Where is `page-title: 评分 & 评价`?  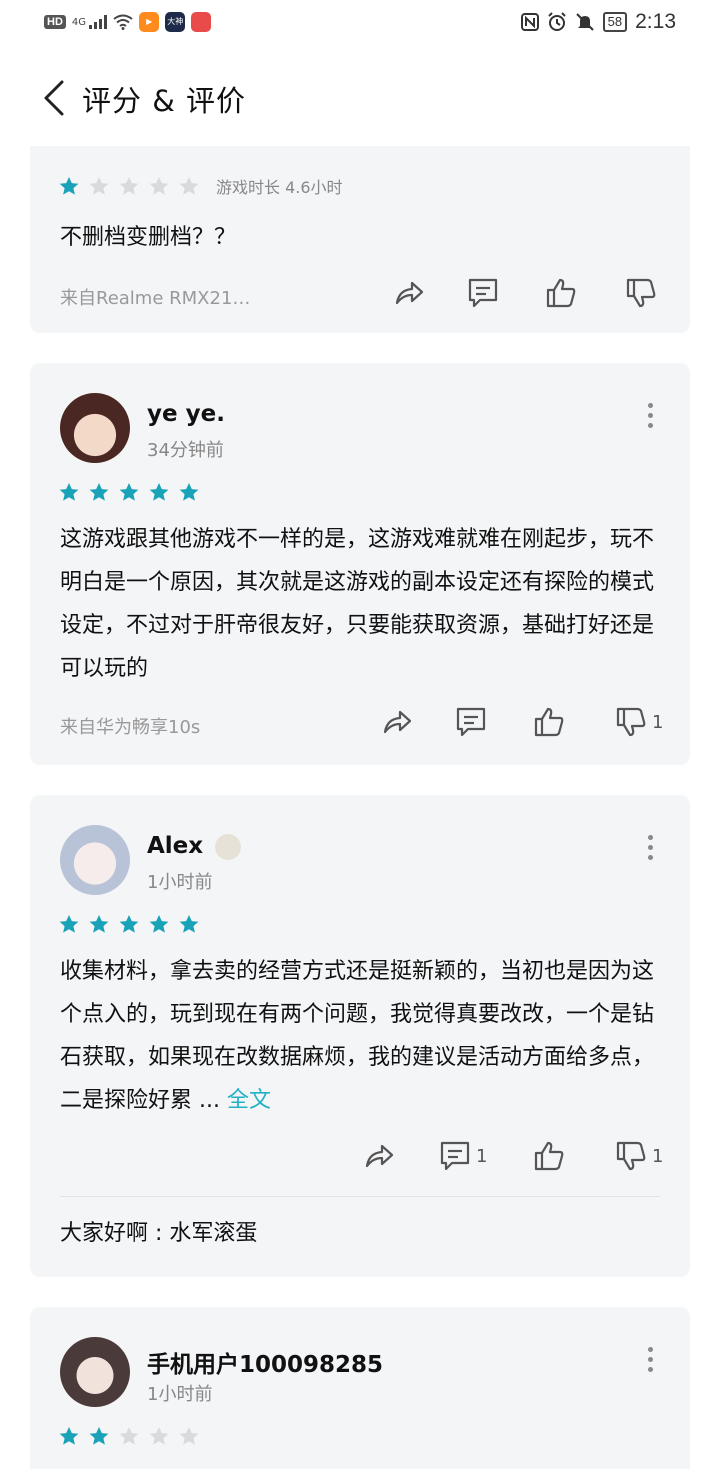
page-title: 评分 & 评价 is located at coordinates (164, 101).